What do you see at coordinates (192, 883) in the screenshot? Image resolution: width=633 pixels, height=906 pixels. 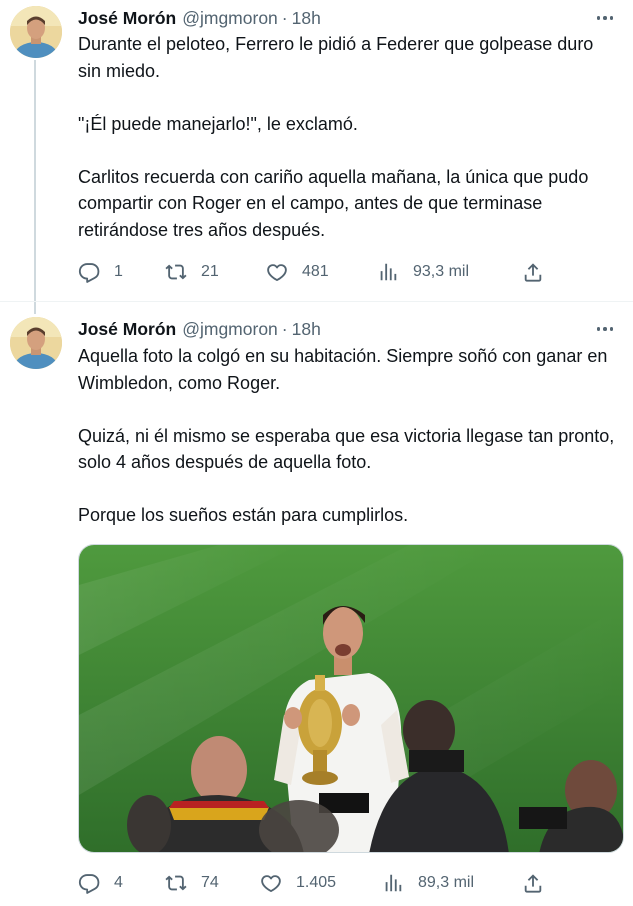 I see `retweet-button: 74` at bounding box center [192, 883].